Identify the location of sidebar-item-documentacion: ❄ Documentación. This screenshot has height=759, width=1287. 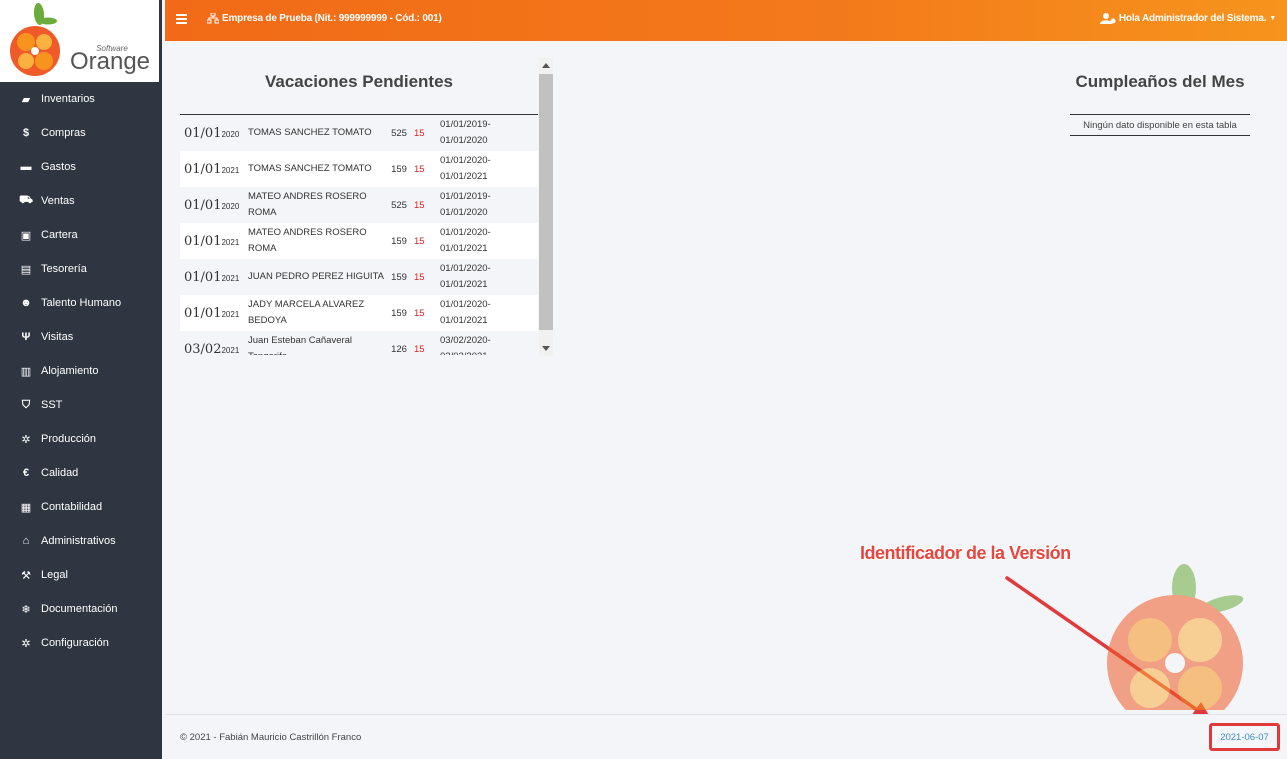
(81, 609).